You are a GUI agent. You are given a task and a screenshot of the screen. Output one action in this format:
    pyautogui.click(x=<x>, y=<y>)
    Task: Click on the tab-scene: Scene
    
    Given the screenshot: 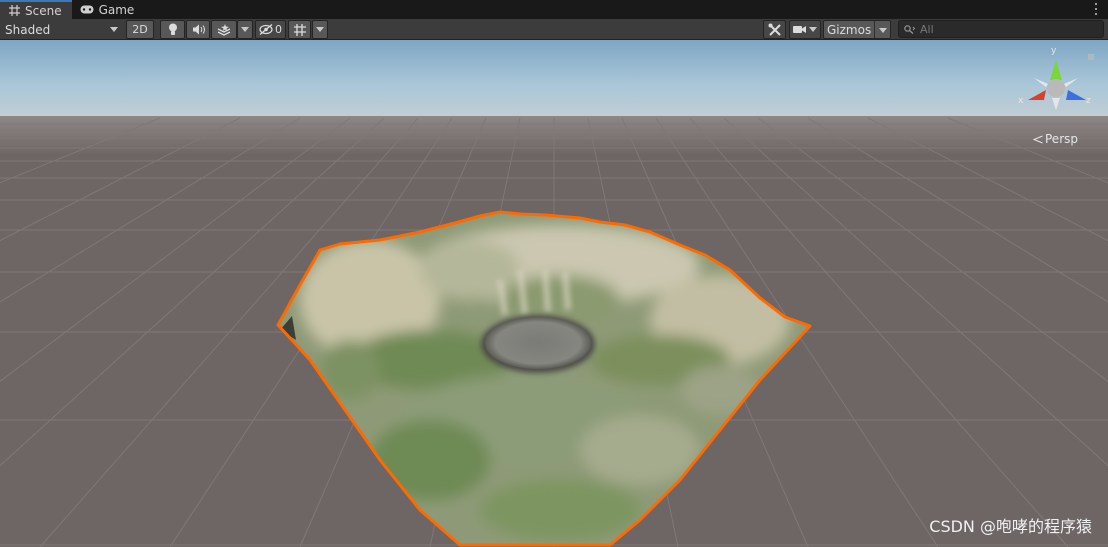 What is the action you would take?
    pyautogui.click(x=36, y=9)
    